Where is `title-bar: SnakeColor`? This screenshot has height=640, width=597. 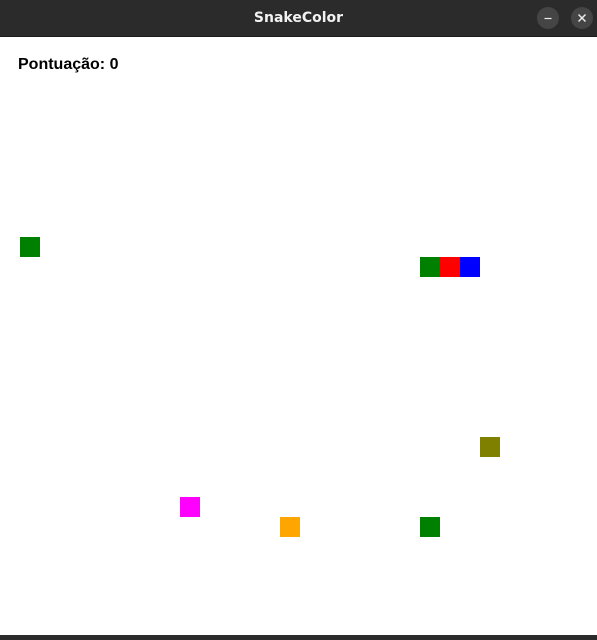 title-bar: SnakeColor is located at coordinates (298, 18).